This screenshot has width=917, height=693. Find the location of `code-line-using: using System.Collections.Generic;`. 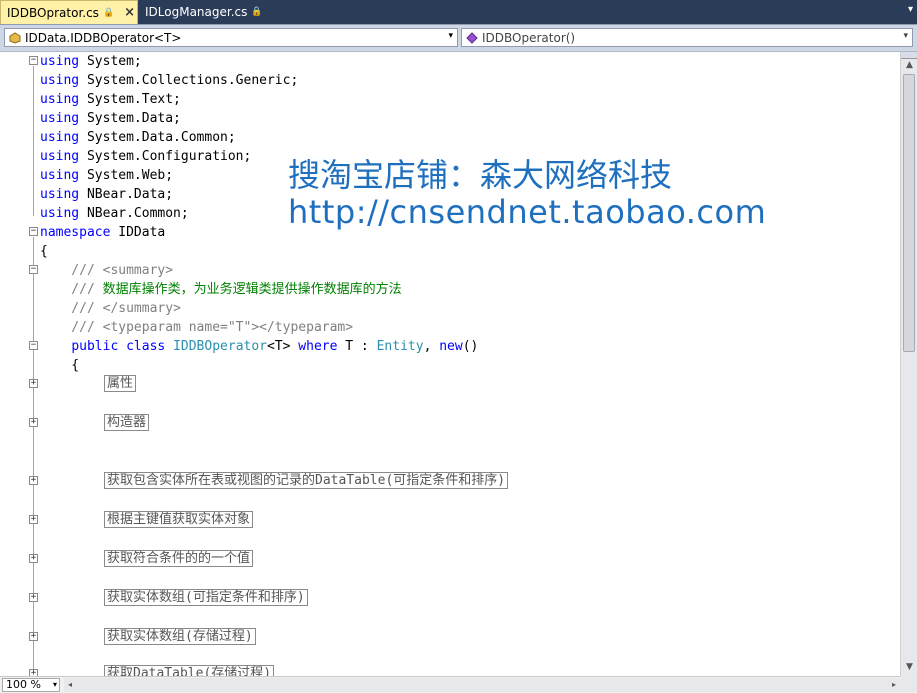

code-line-using: using System.Collections.Generic; is located at coordinates (169, 80).